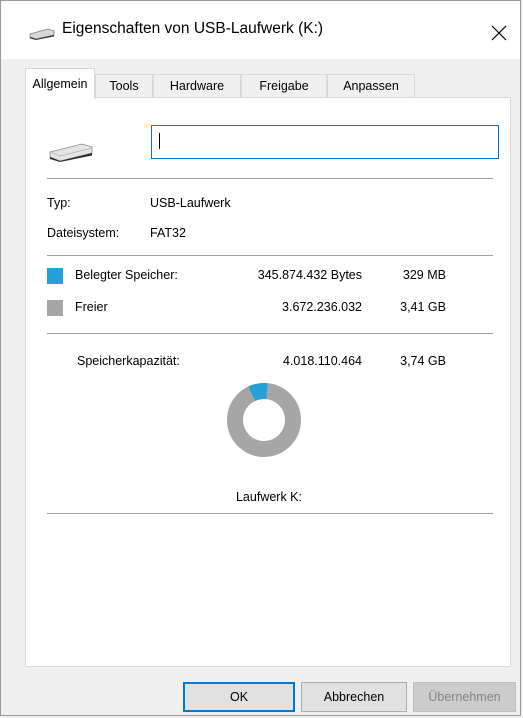  Describe the element at coordinates (309, 275) in the screenshot. I see `used-space-bytes: 345.874.432 Bytes` at that location.